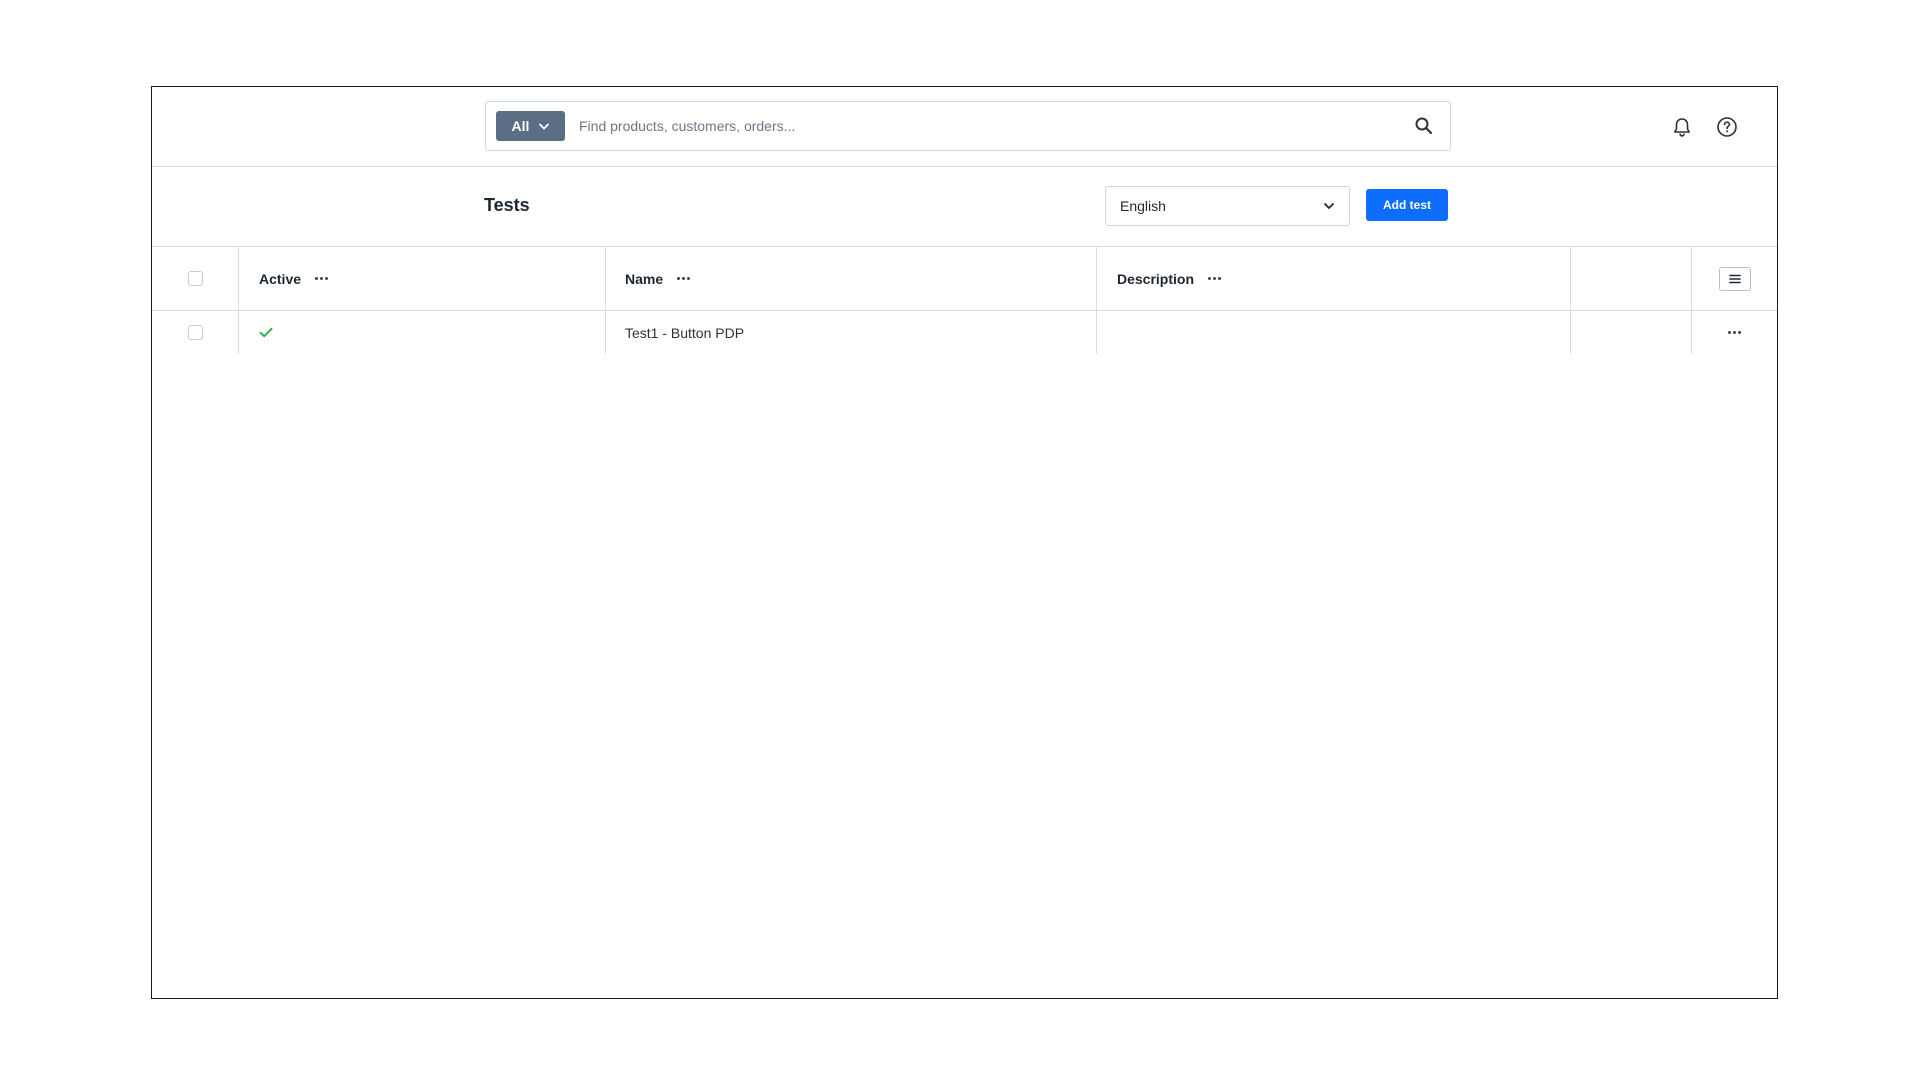 Image resolution: width=1920 pixels, height=1080 pixels. Describe the element at coordinates (1334, 278) in the screenshot. I see `column-header-description: Description` at that location.